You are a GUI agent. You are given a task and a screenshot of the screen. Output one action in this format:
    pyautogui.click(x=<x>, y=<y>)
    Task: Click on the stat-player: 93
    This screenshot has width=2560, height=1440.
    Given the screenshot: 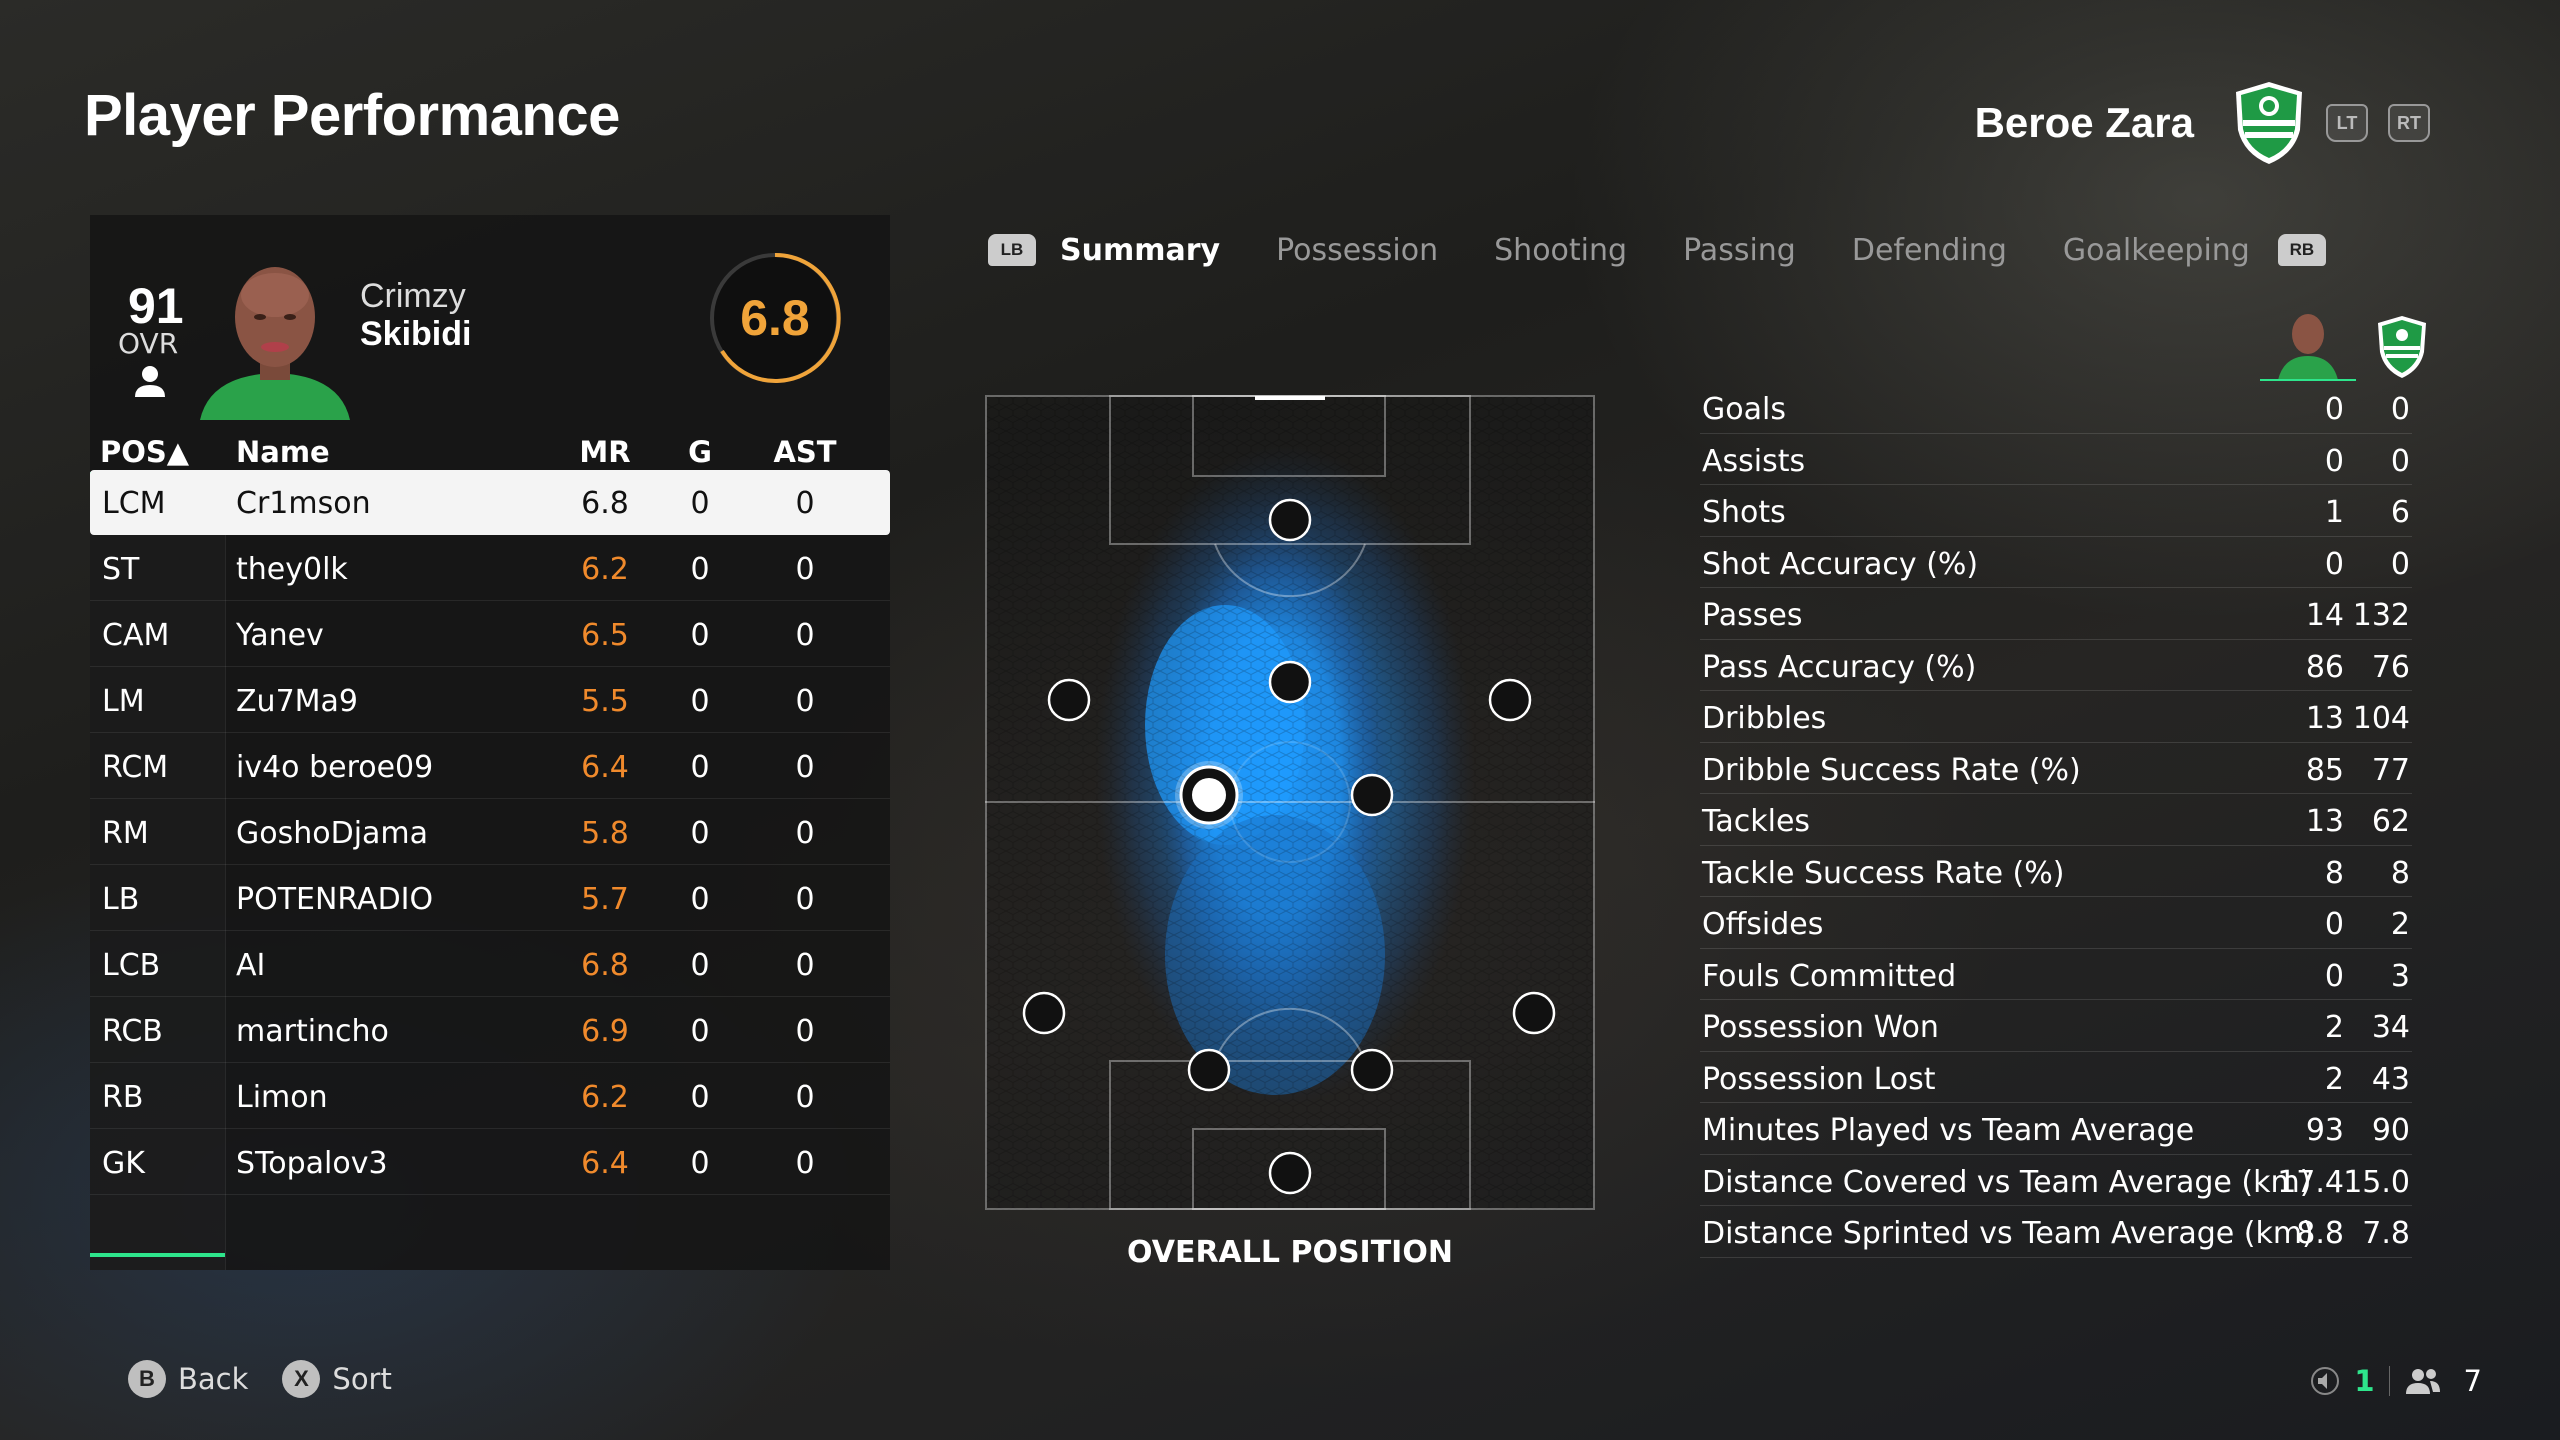 What is the action you would take?
    pyautogui.click(x=2324, y=1130)
    